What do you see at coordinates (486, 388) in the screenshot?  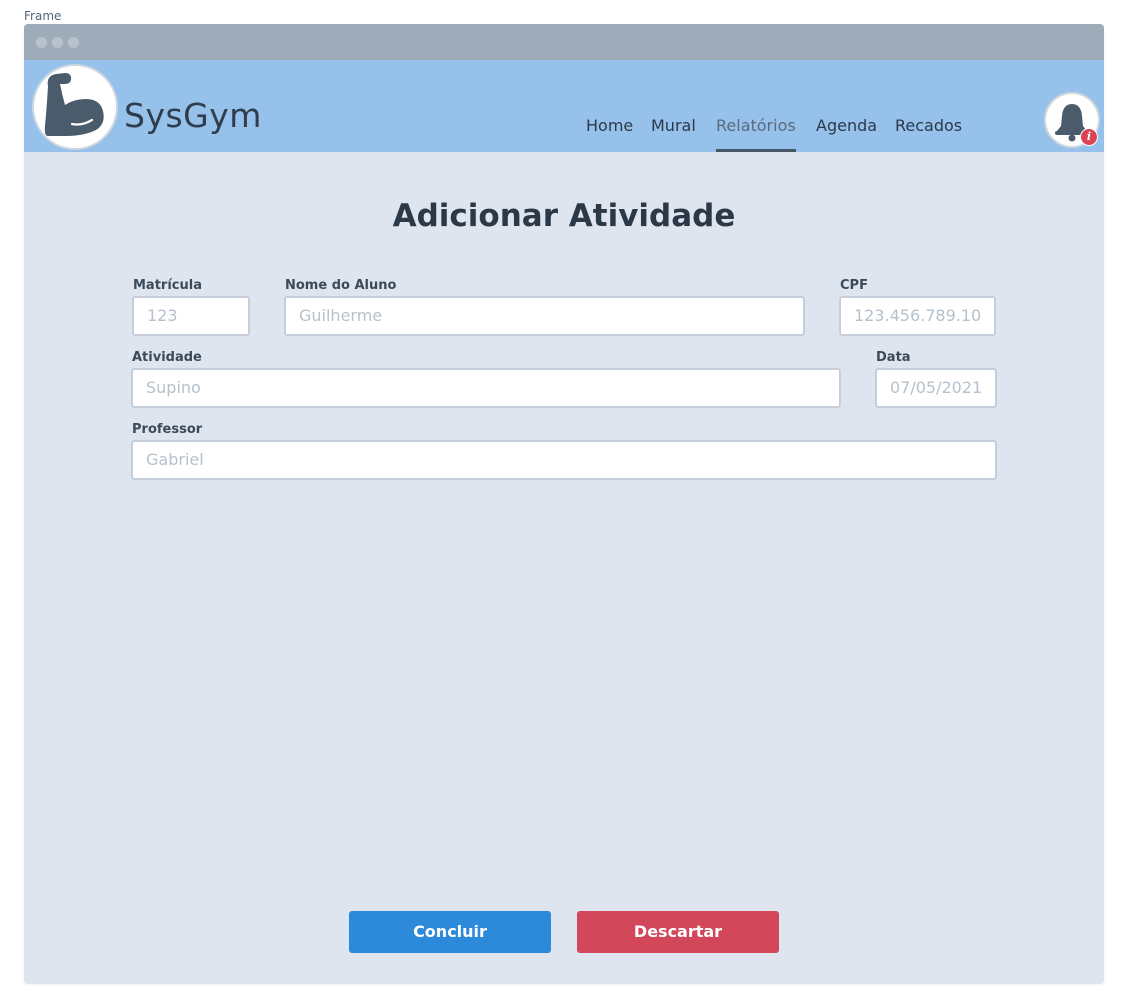 I see `atividade-input: Supino` at bounding box center [486, 388].